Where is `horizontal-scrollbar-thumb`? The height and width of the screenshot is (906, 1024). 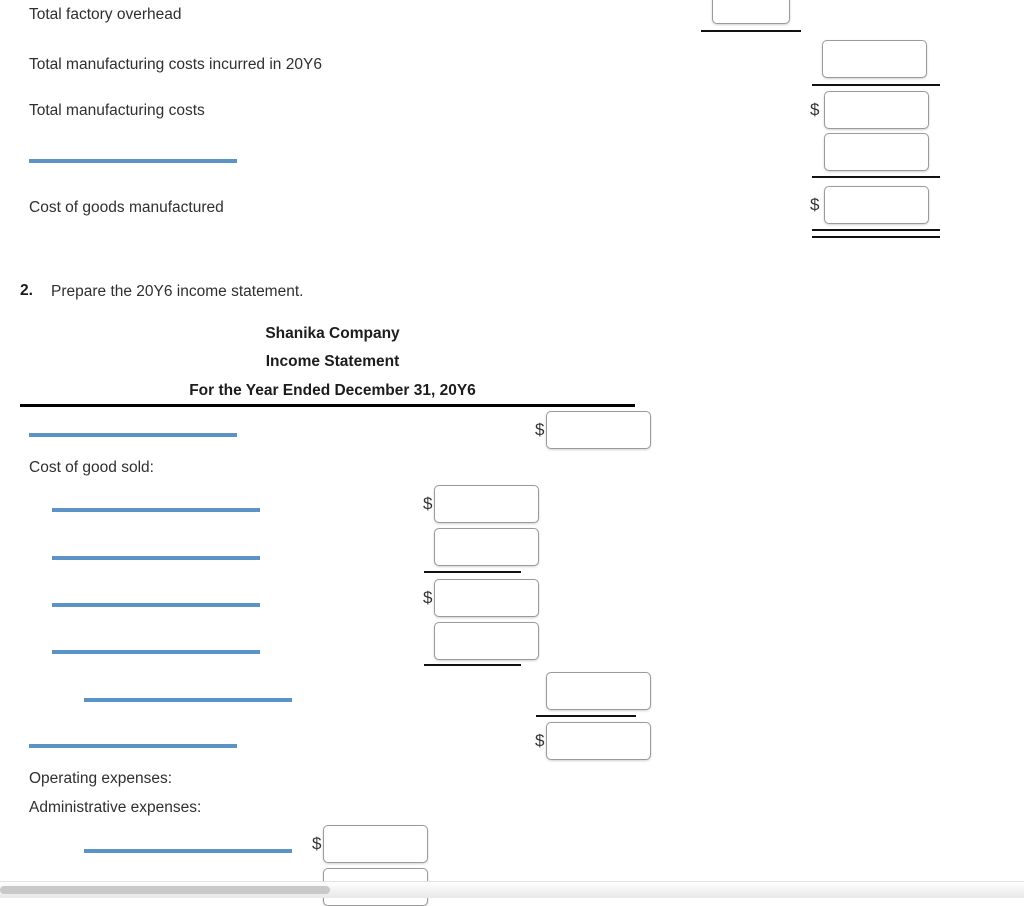 horizontal-scrollbar-thumb is located at coordinates (165, 890).